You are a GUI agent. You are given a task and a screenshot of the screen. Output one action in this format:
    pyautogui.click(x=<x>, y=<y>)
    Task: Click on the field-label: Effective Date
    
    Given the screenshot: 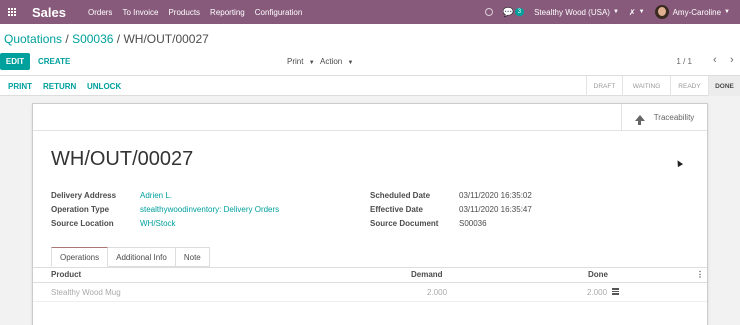 What is the action you would take?
    pyautogui.click(x=396, y=209)
    